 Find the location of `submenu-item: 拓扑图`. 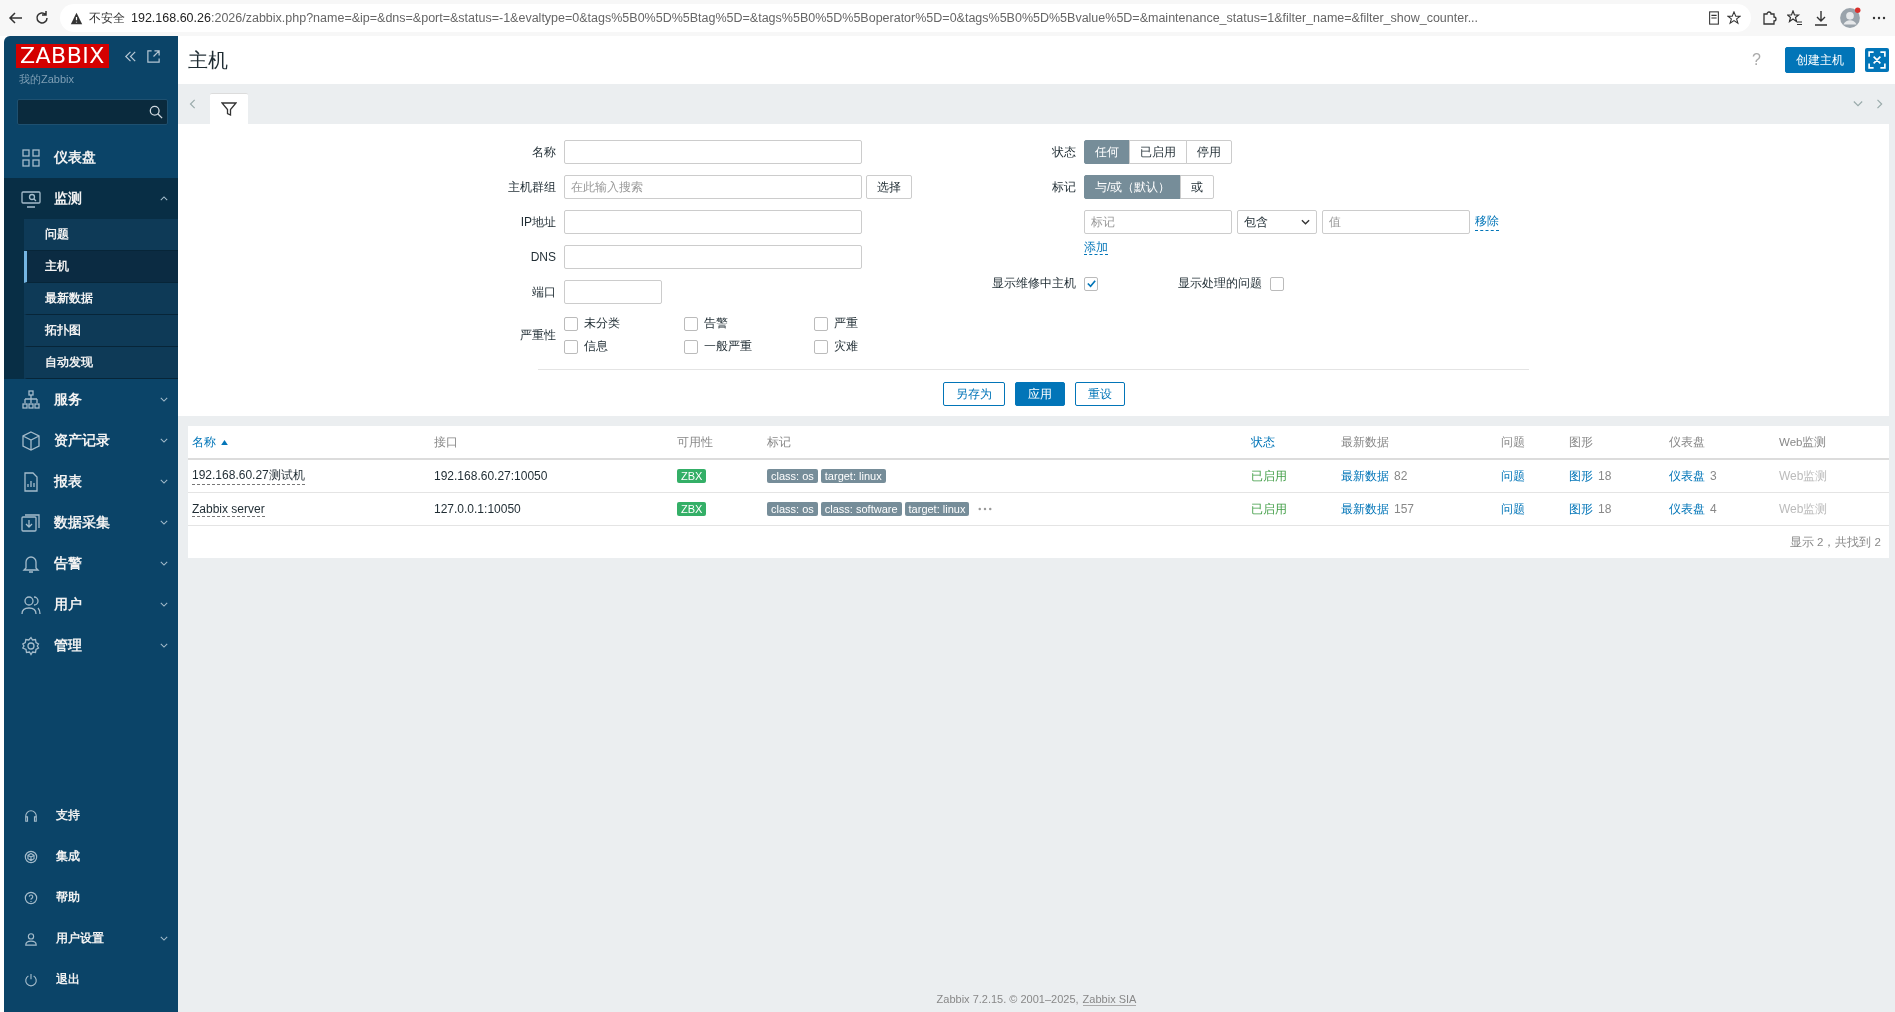

submenu-item: 拓扑图 is located at coordinates (101, 331).